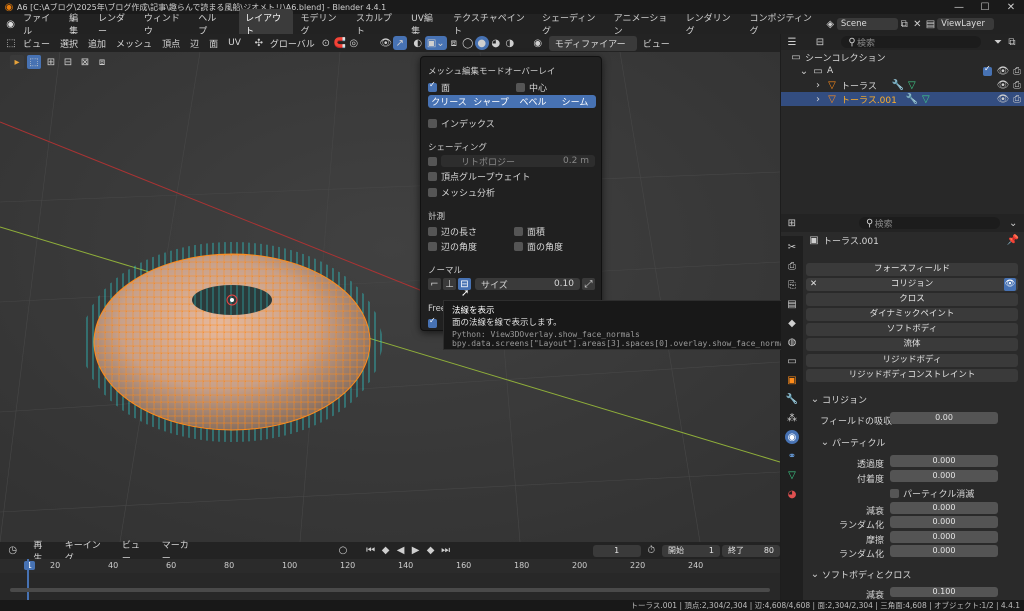  Describe the element at coordinates (432, 231) in the screenshot. I see `edge-length-checkbox` at that location.